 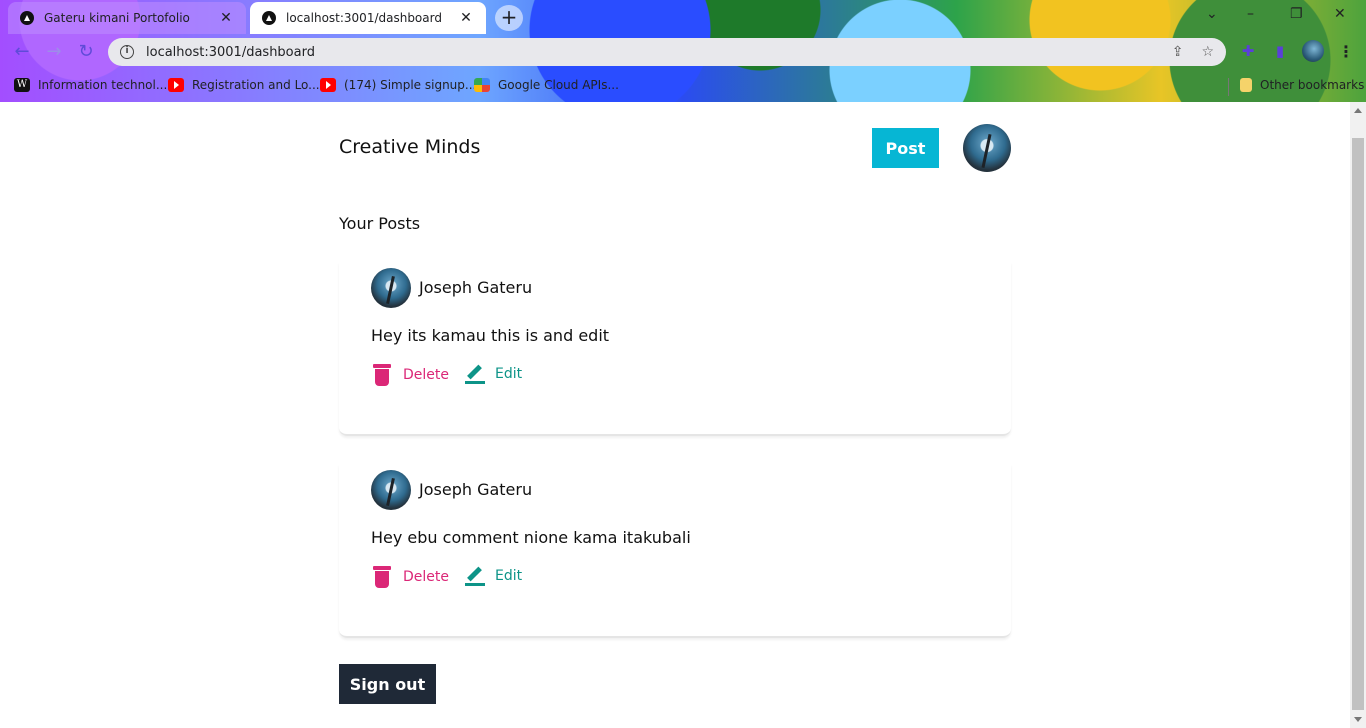 What do you see at coordinates (127, 52) in the screenshot?
I see `site-info-icon: i` at bounding box center [127, 52].